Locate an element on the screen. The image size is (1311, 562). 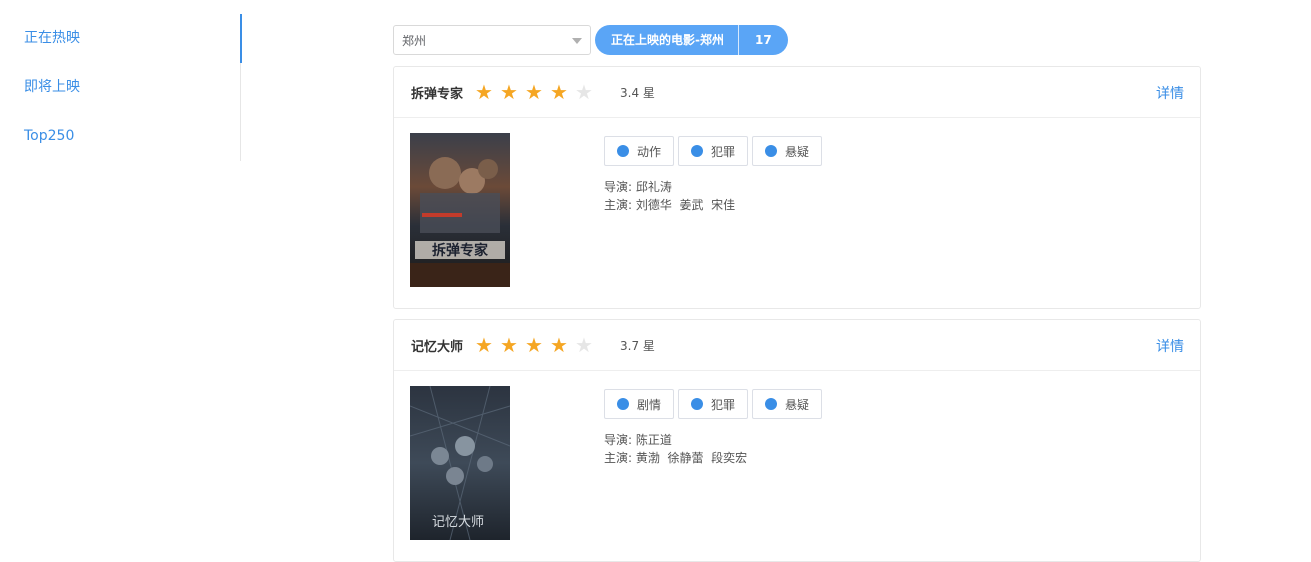
sidebar-item-now-showing: 正在热映 is located at coordinates (121, 38).